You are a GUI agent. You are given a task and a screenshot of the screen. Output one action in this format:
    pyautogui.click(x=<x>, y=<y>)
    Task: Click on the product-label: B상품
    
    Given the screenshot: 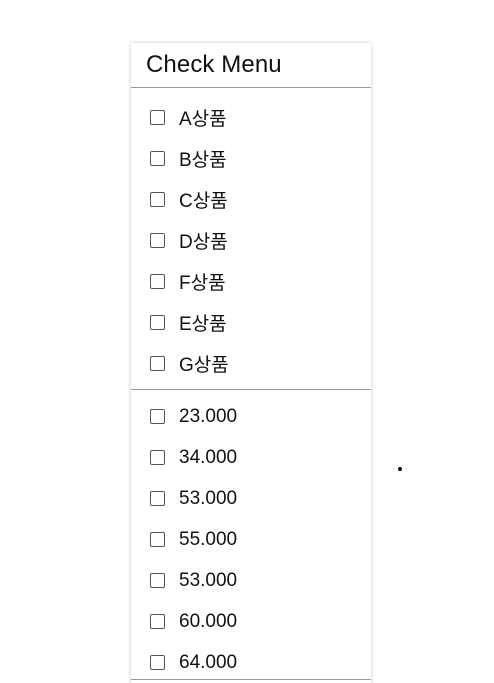 What is the action you would take?
    pyautogui.click(x=203, y=160)
    